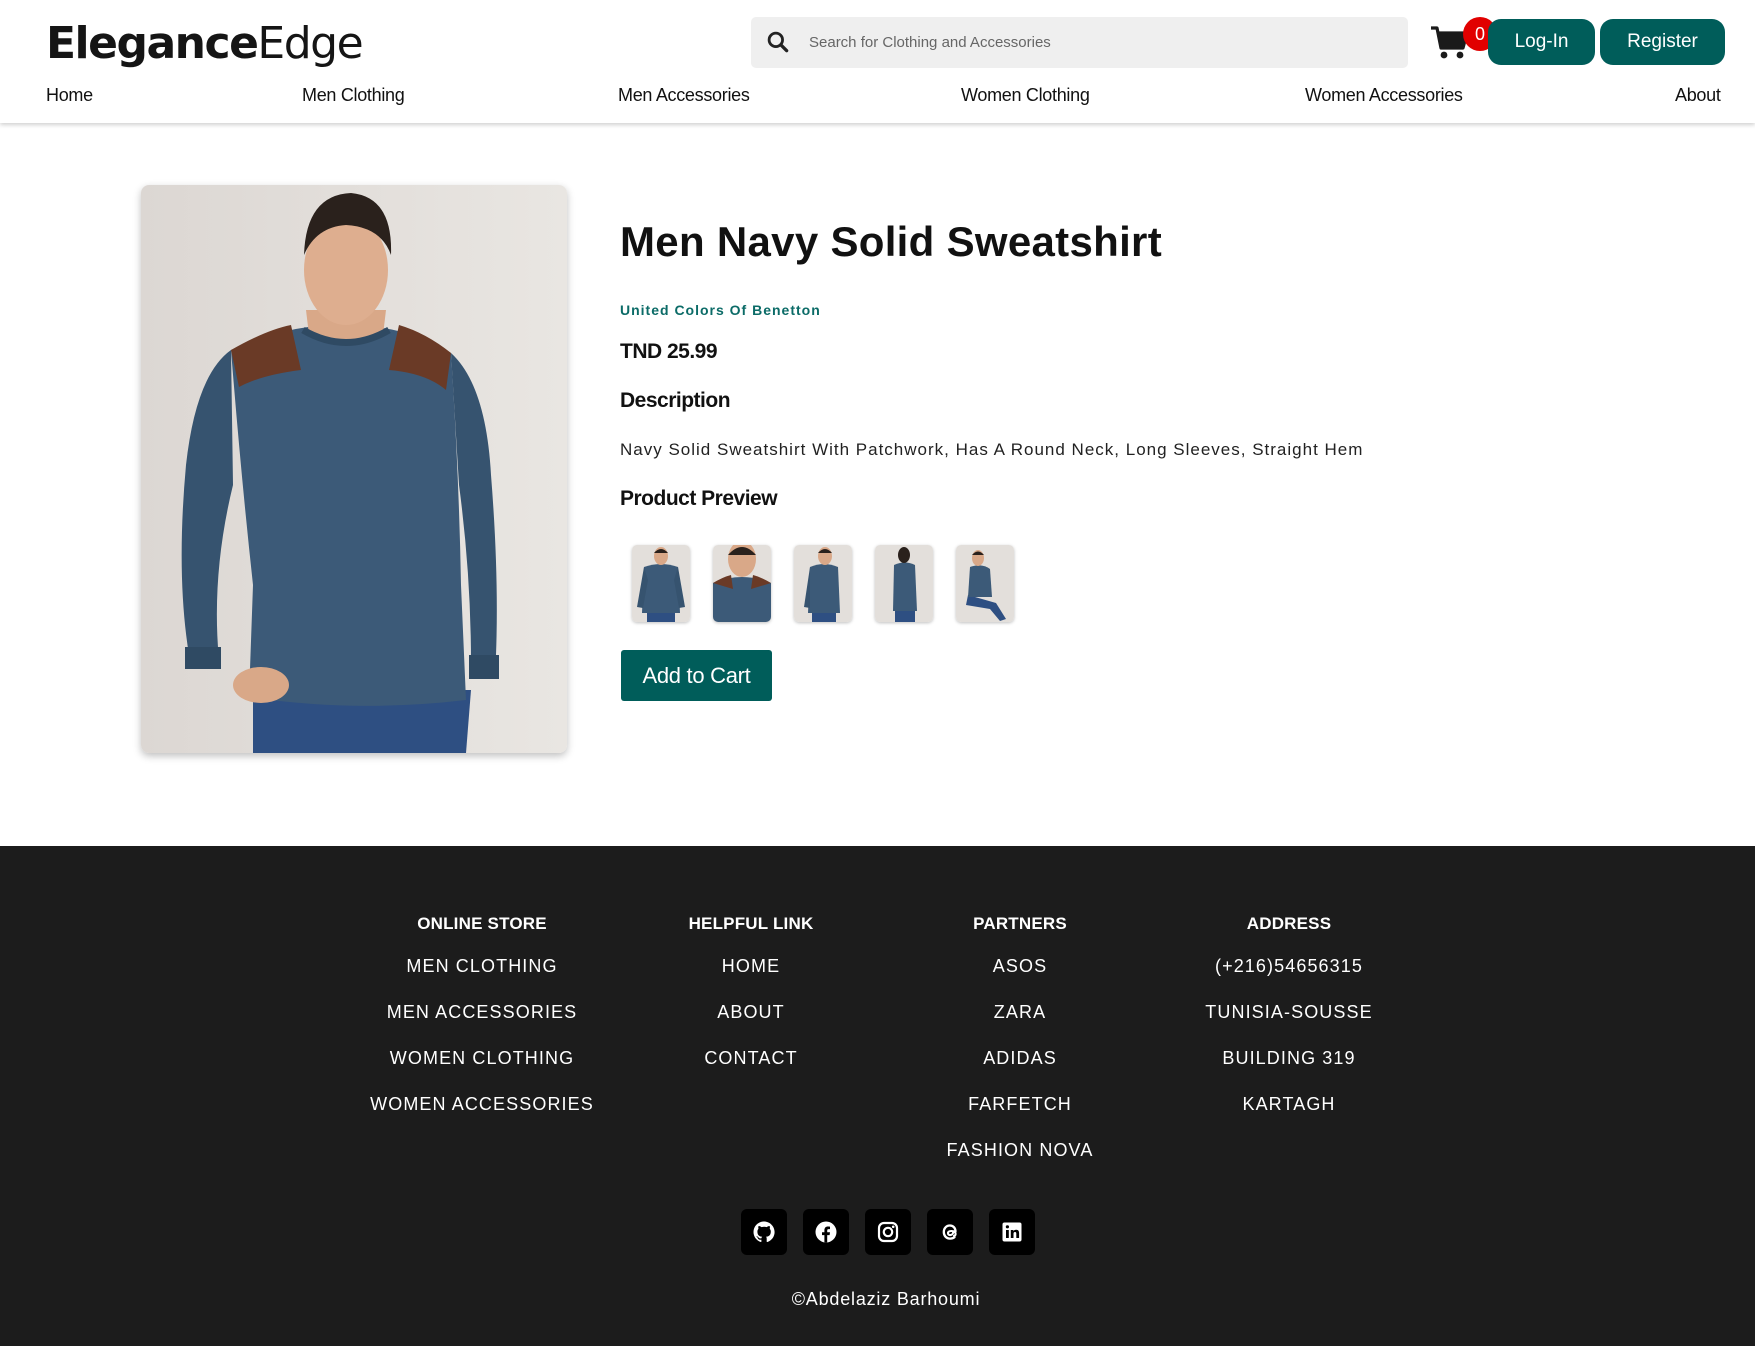  I want to click on product-price: TND 25.99, so click(669, 351).